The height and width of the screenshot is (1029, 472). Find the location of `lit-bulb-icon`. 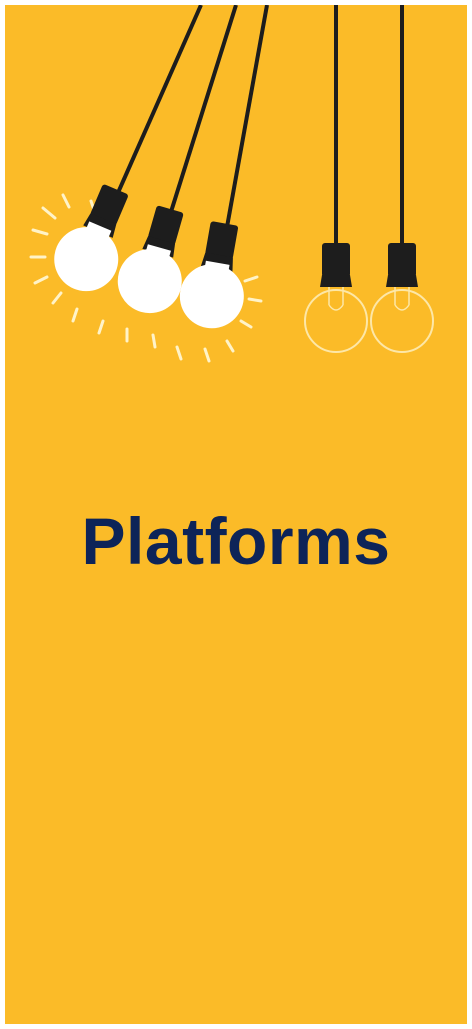

lit-bulb-icon is located at coordinates (128, 148).